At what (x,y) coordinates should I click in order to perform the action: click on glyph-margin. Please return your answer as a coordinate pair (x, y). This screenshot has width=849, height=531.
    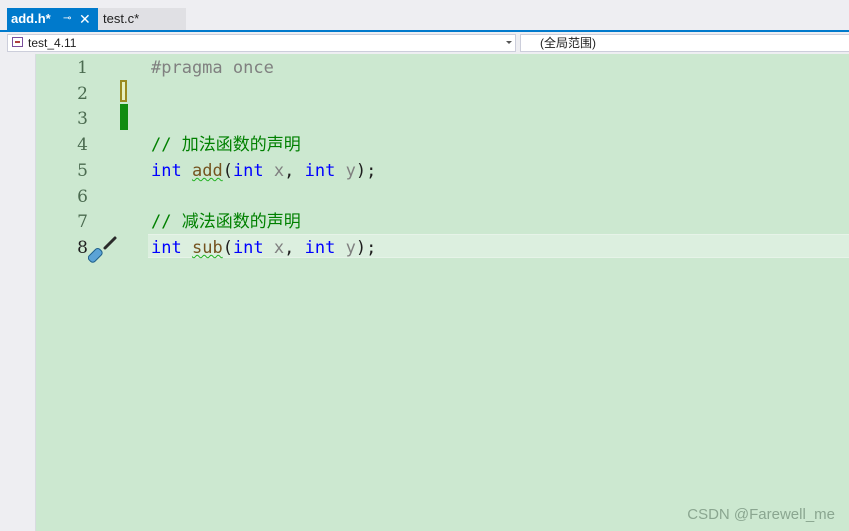
    Looking at the image, I should click on (18, 292).